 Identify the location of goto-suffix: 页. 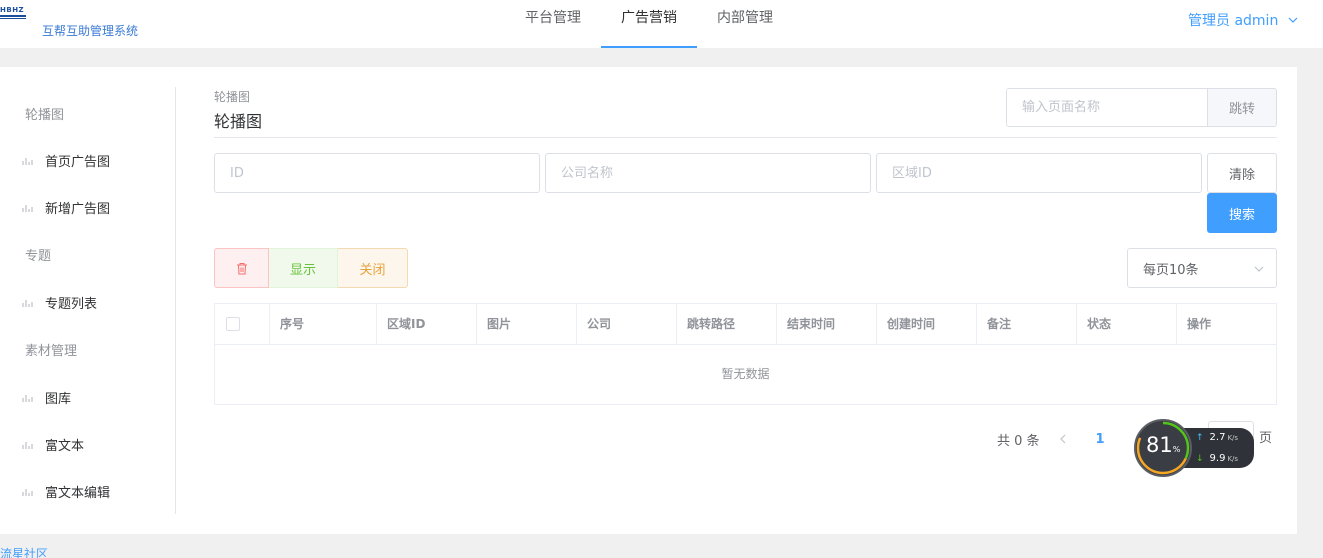
(1266, 438).